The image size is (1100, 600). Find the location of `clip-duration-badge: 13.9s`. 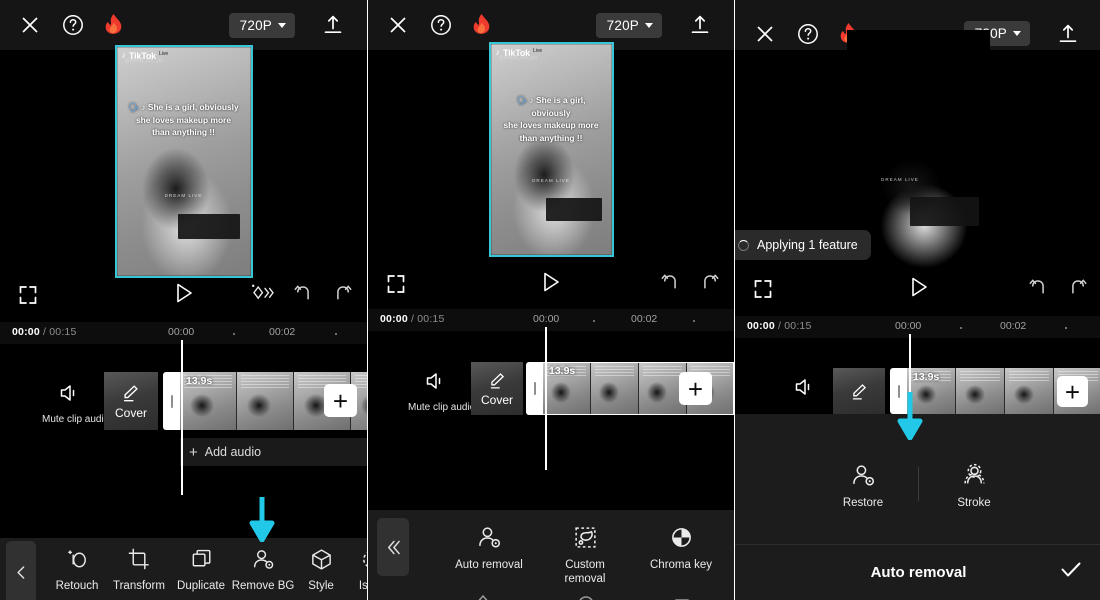

clip-duration-badge: 13.9s is located at coordinates (926, 377).